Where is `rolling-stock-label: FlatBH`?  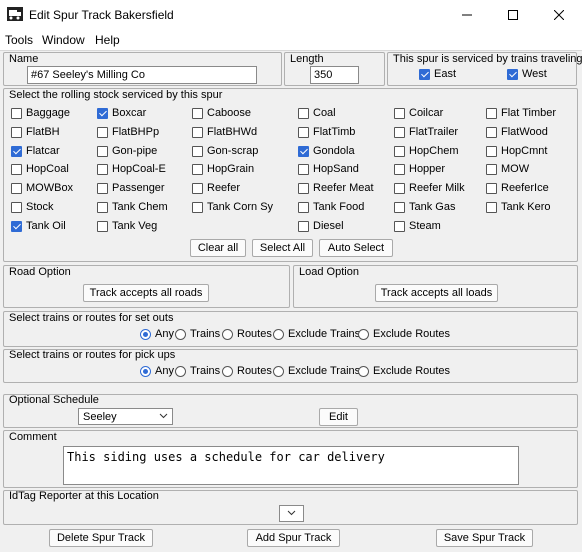 rolling-stock-label: FlatBH is located at coordinates (43, 132).